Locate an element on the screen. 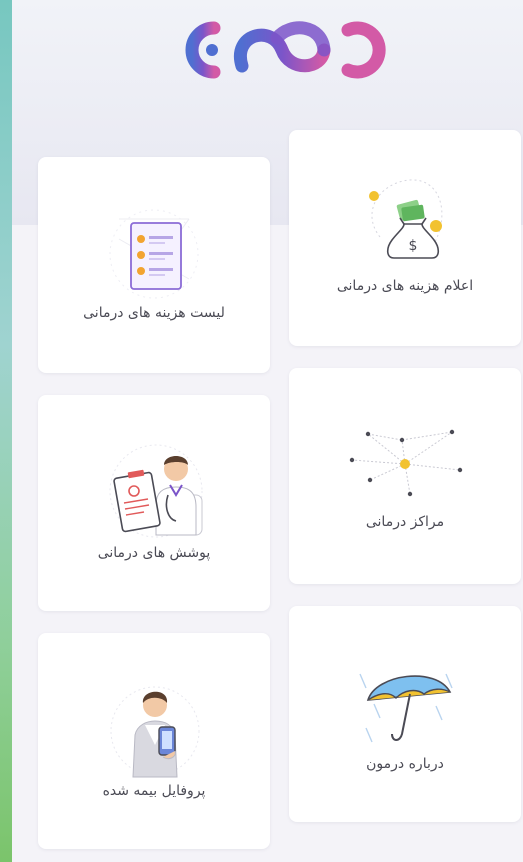 The height and width of the screenshot is (862, 523). menu-card-coverages: پوشش های درمانی is located at coordinates (154, 503).